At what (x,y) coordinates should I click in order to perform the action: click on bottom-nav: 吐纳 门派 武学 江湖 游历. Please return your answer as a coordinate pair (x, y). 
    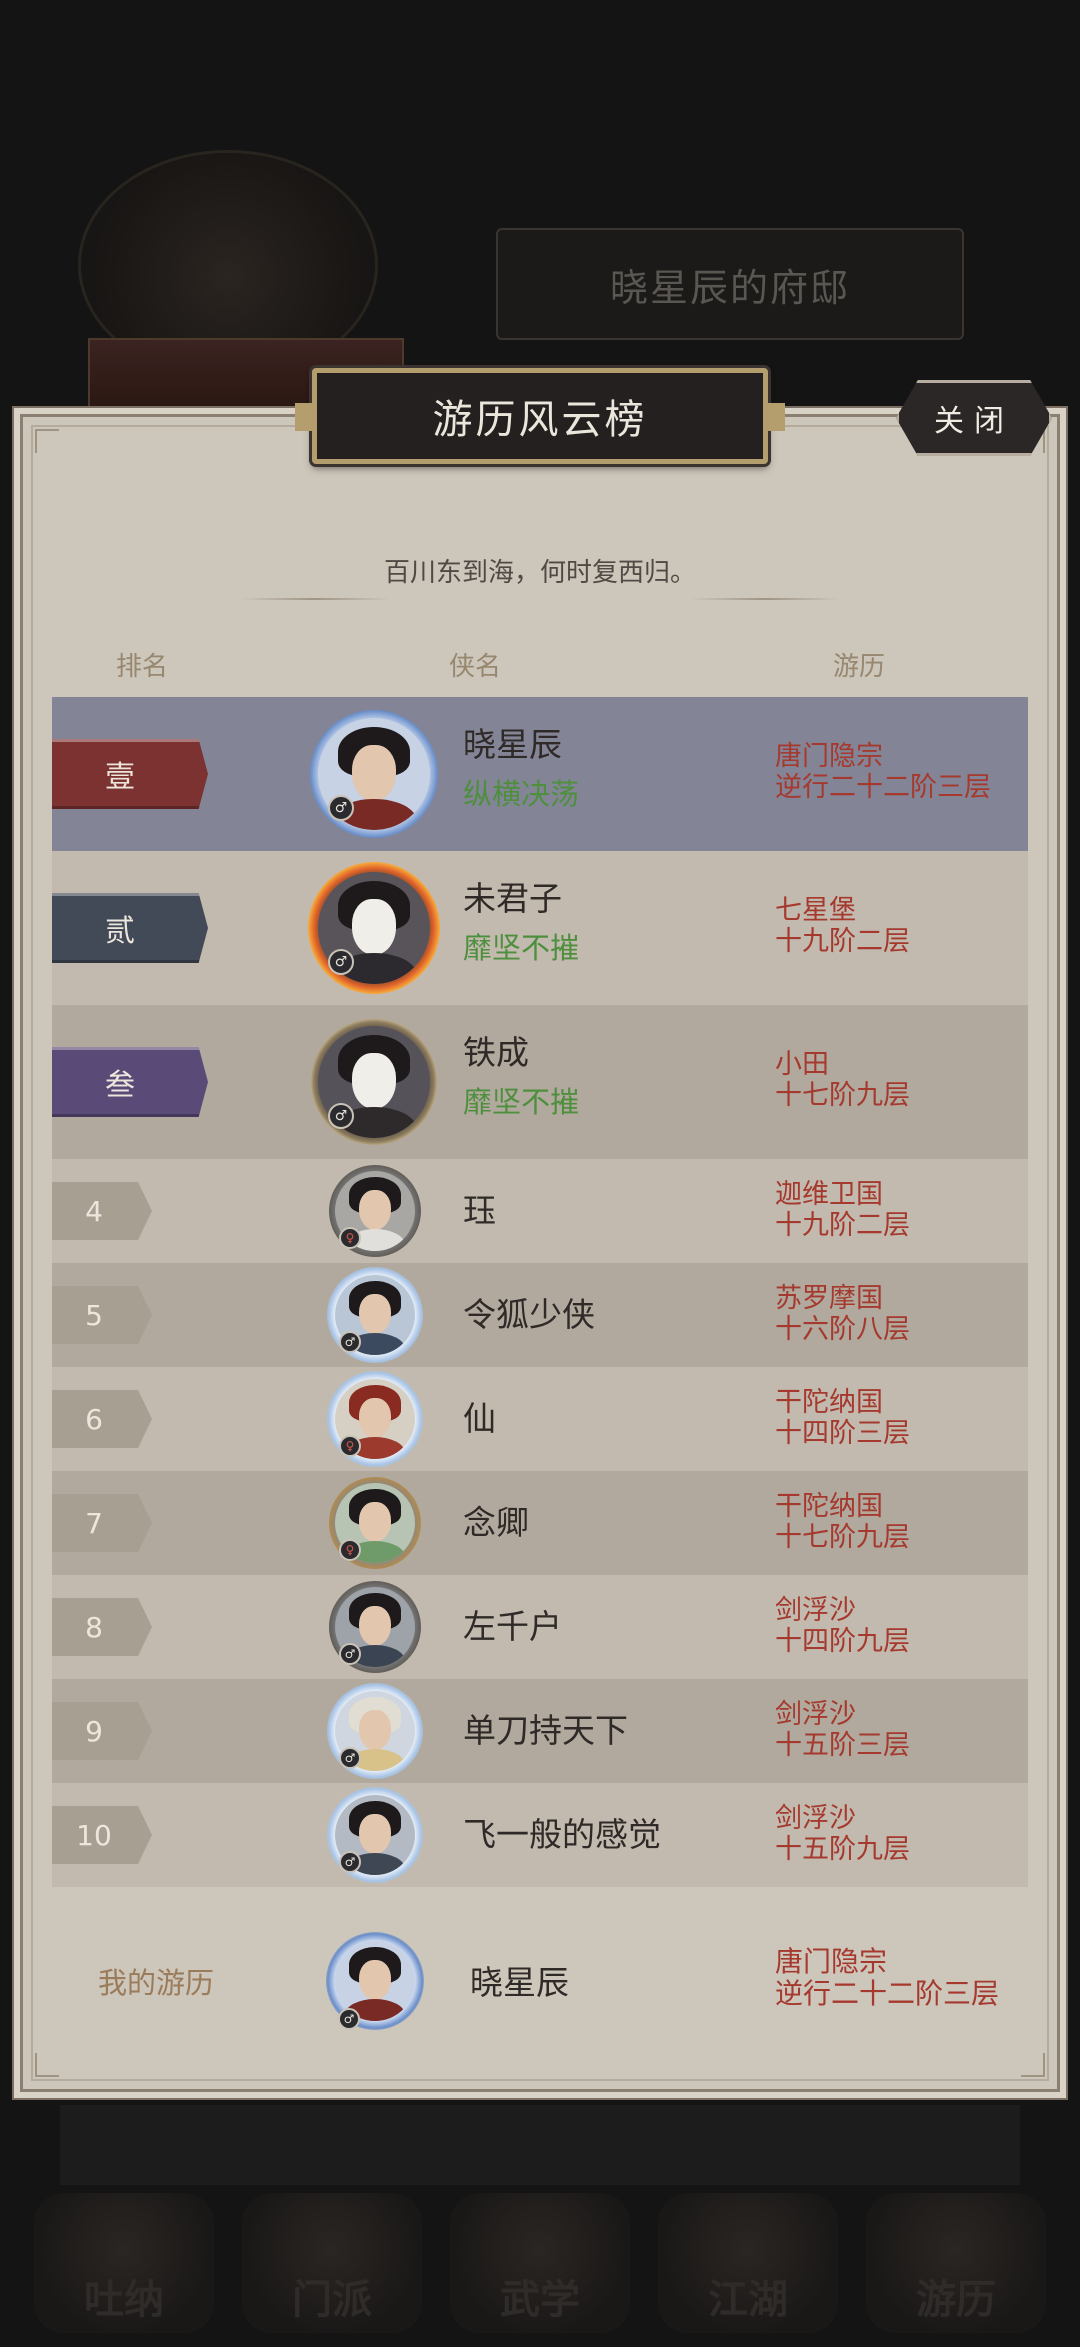
    Looking at the image, I should click on (540, 2266).